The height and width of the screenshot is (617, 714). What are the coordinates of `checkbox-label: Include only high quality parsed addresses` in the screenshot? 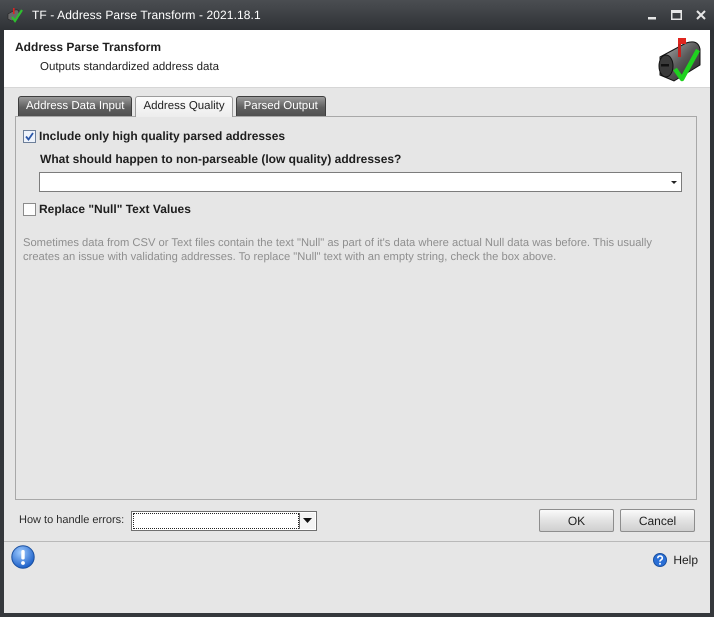 It's located at (162, 136).